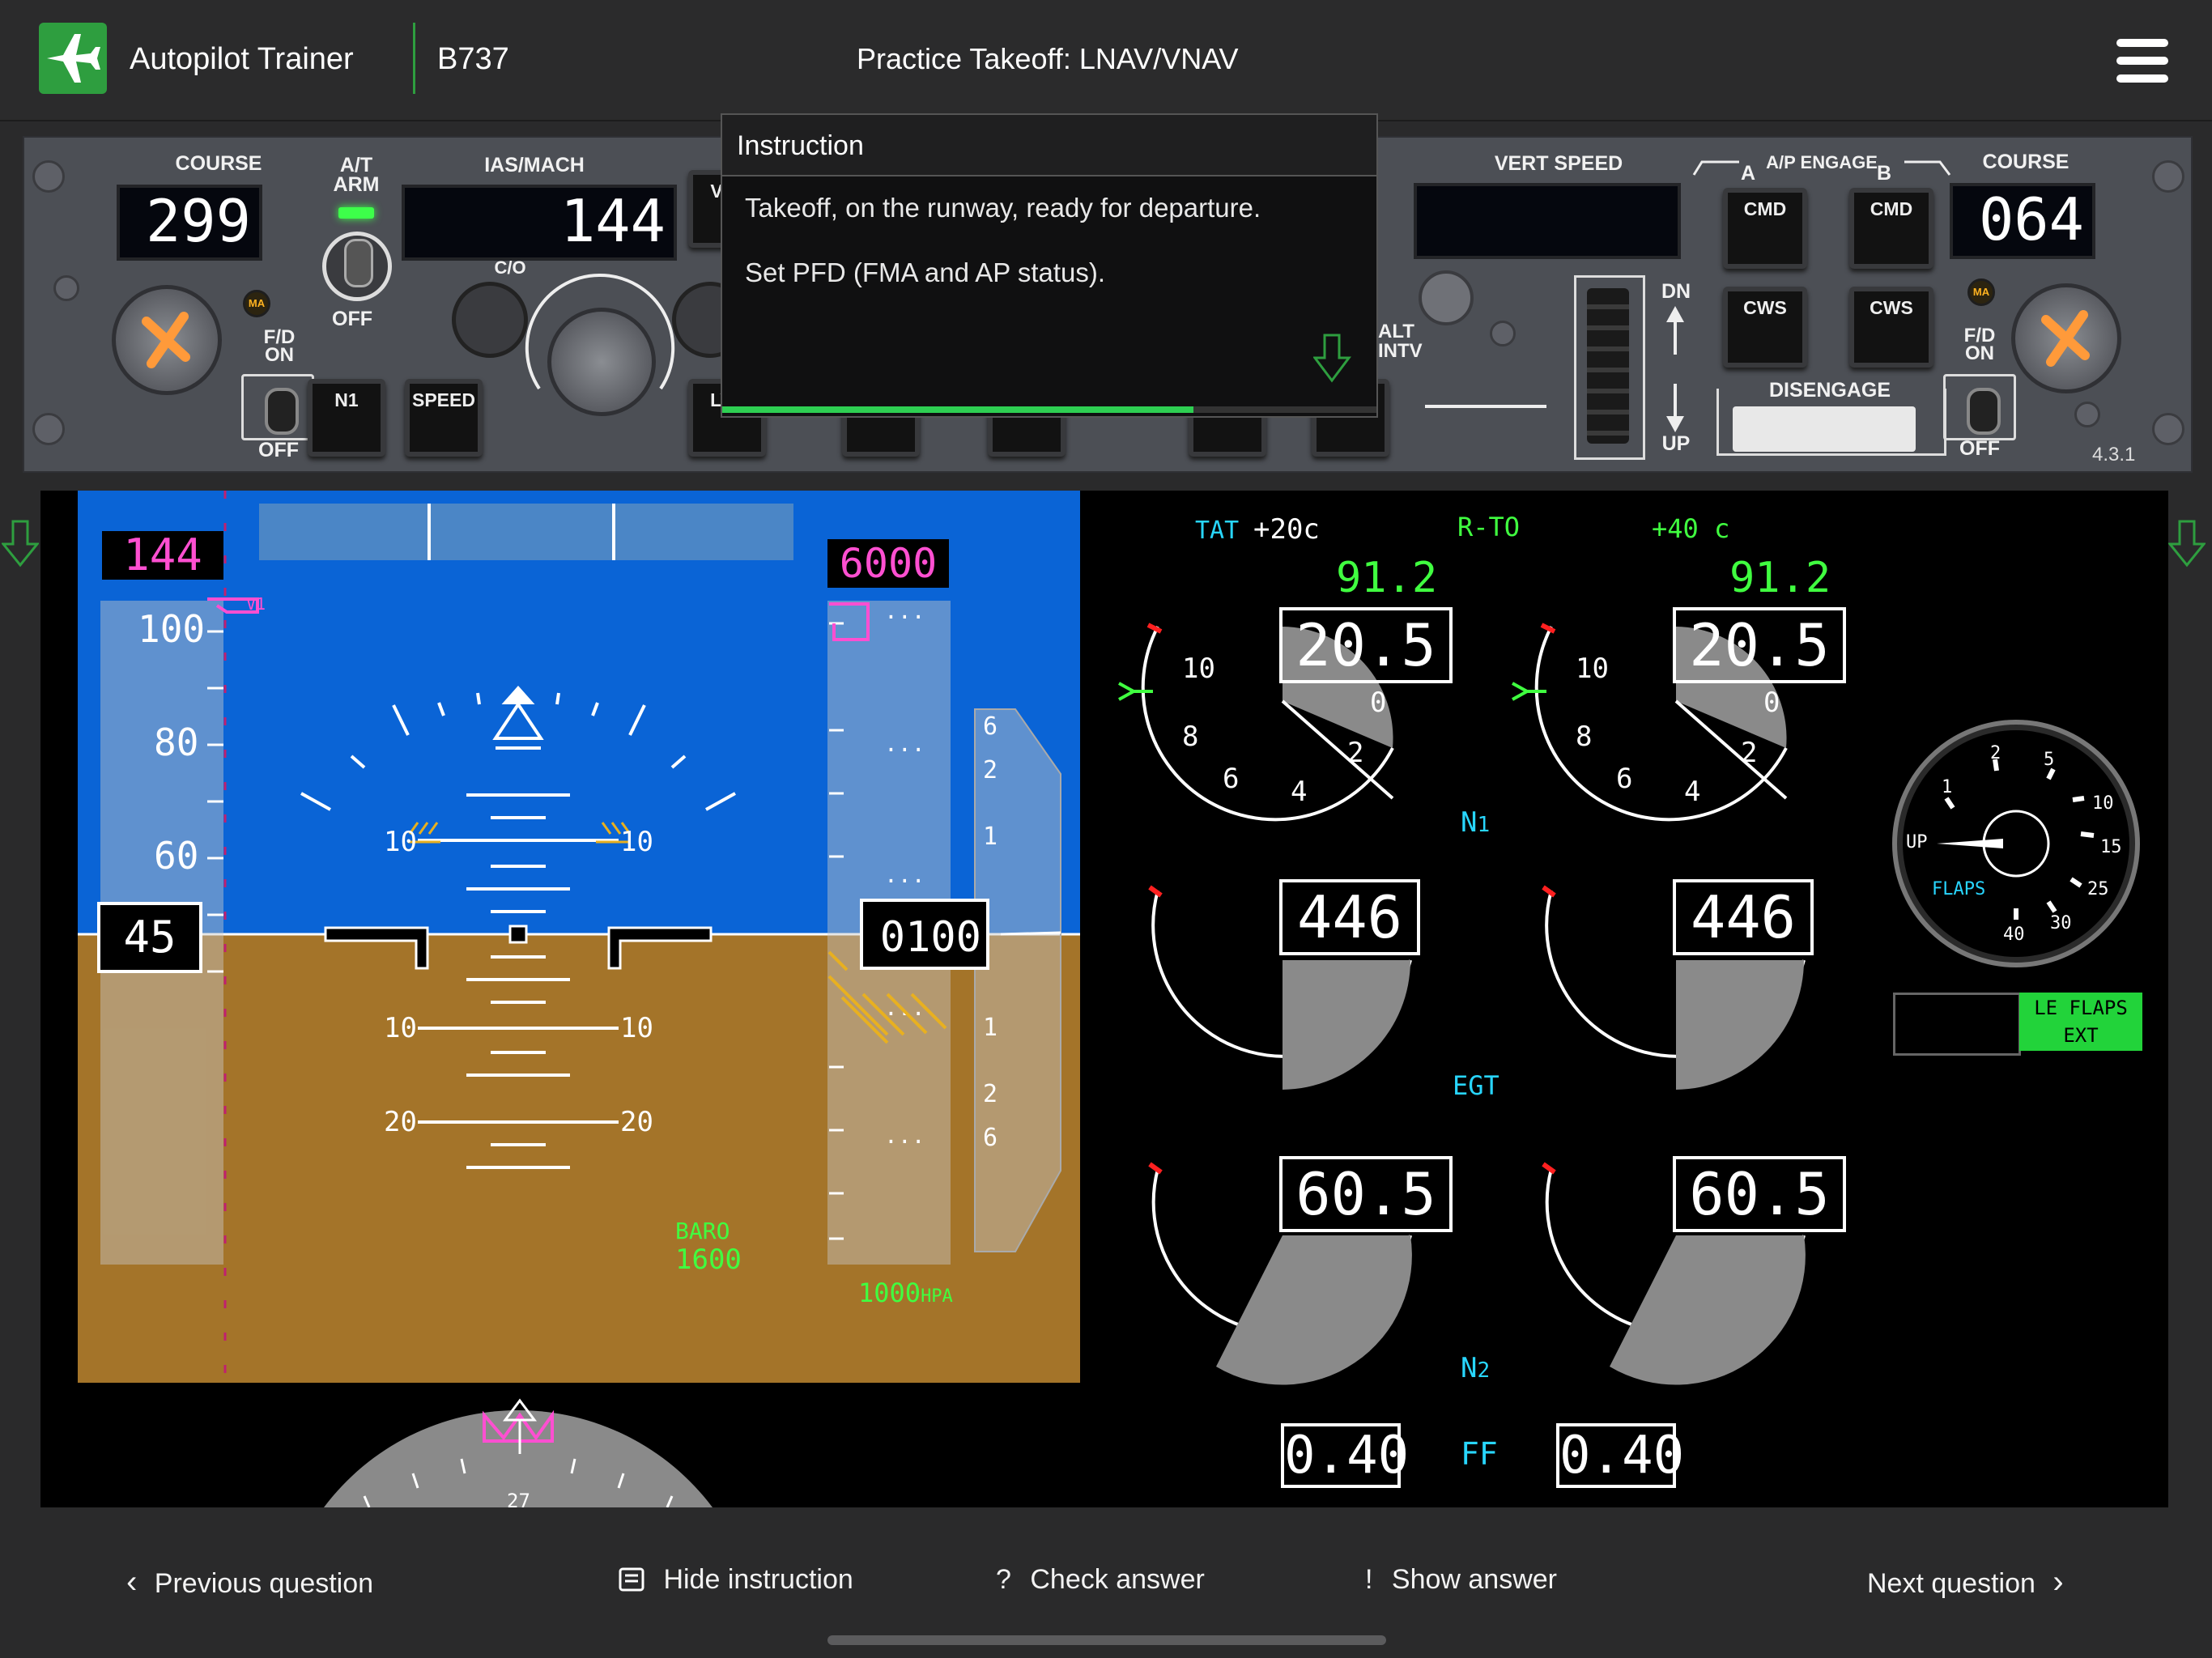  I want to click on instruction-progress-track, so click(1049, 409).